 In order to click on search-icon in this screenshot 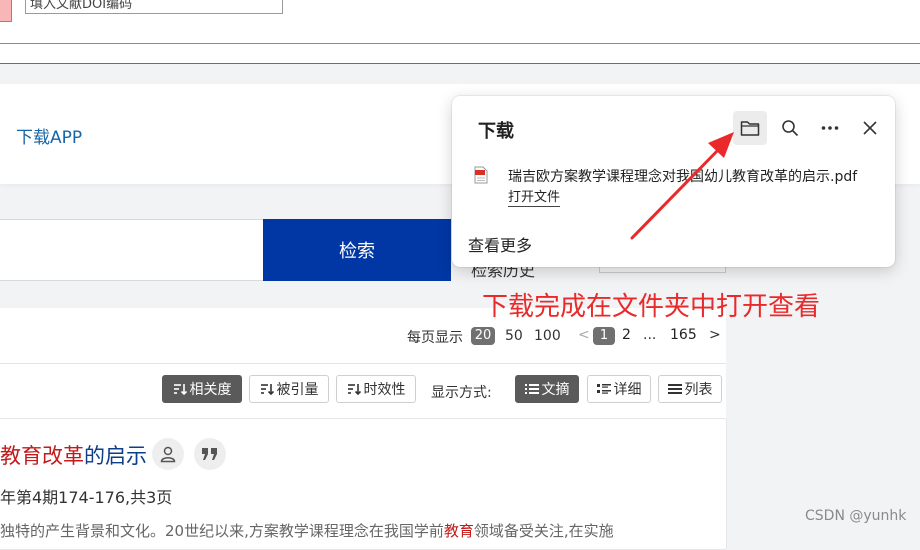, I will do `click(790, 128)`.